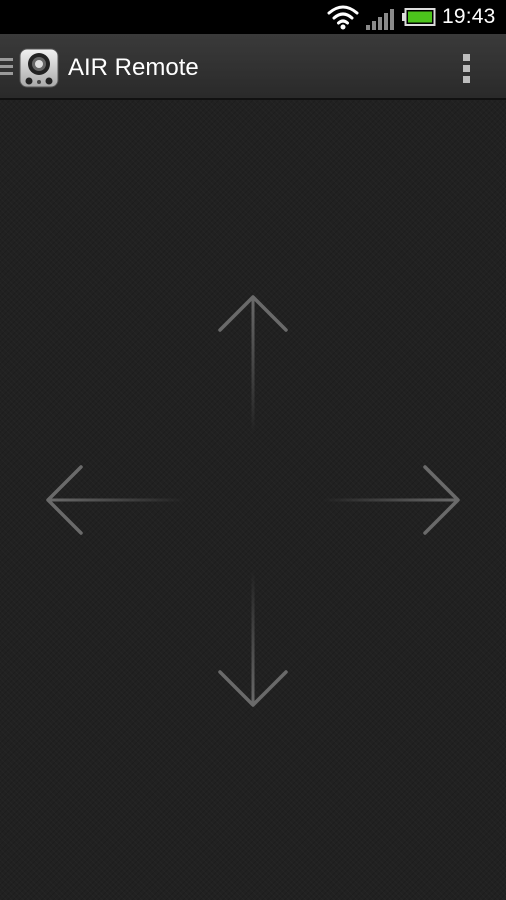 The width and height of the screenshot is (506, 900). Describe the element at coordinates (467, 68) in the screenshot. I see `overflow-menu-icon` at that location.